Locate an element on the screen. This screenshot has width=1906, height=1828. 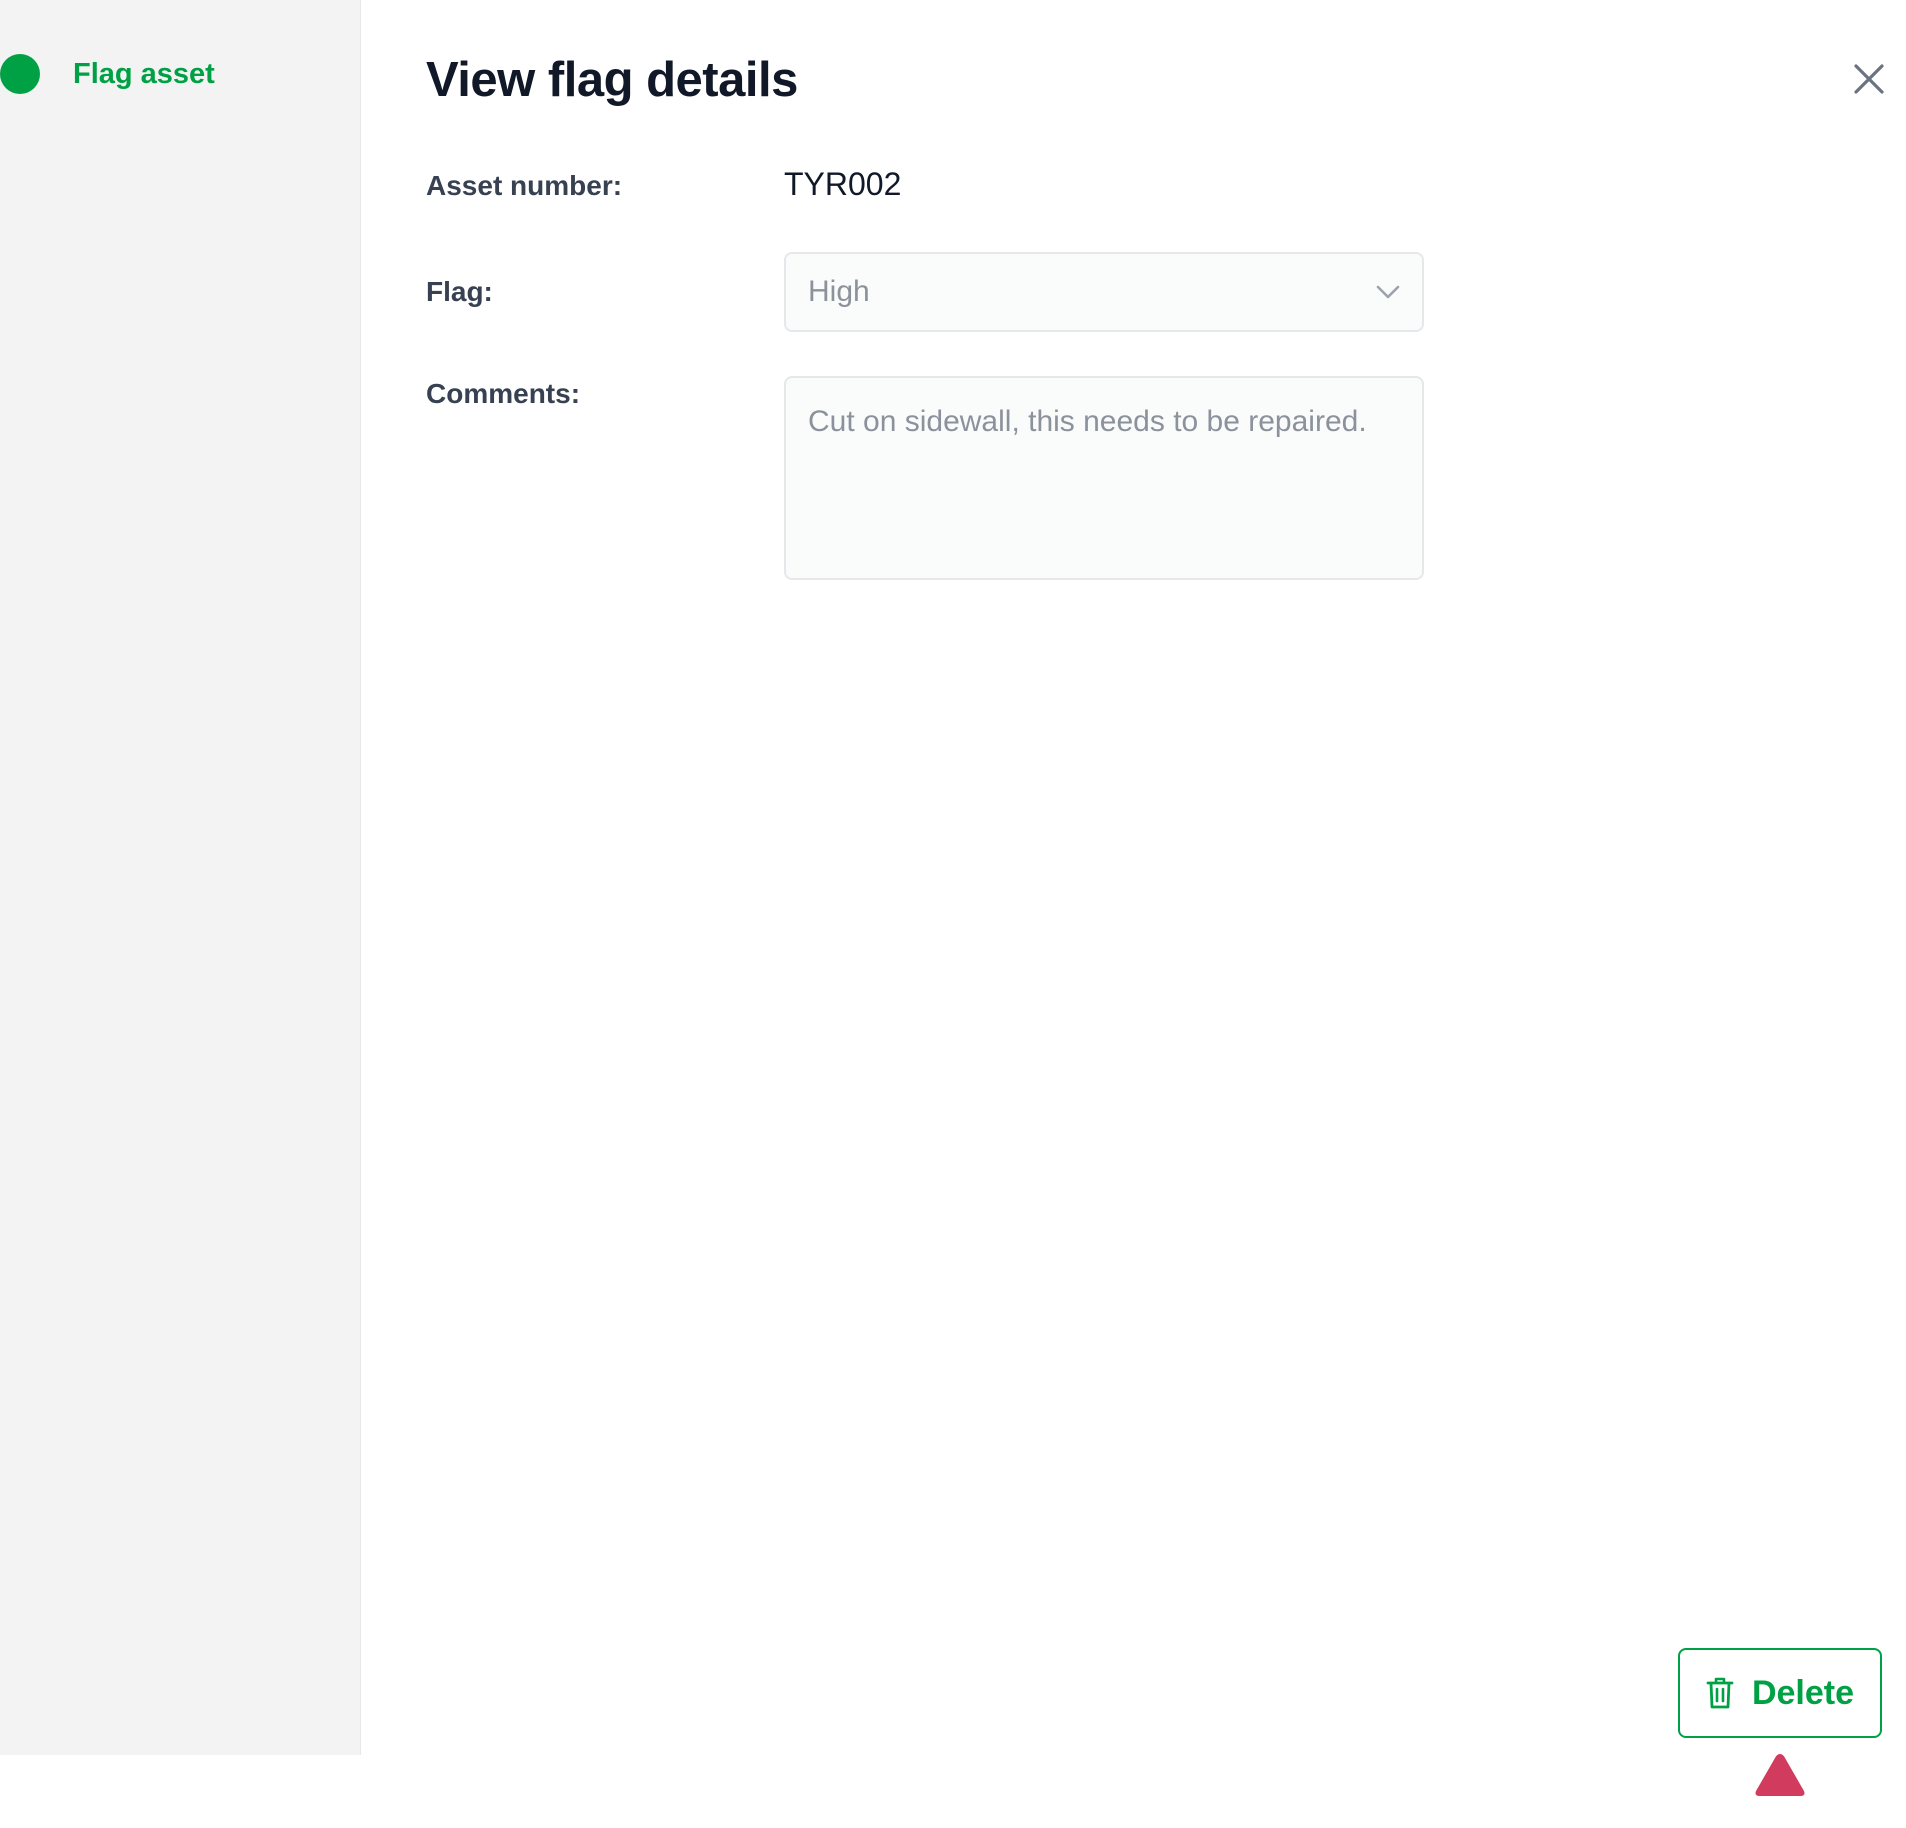
delete-button: Delete is located at coordinates (1780, 1693).